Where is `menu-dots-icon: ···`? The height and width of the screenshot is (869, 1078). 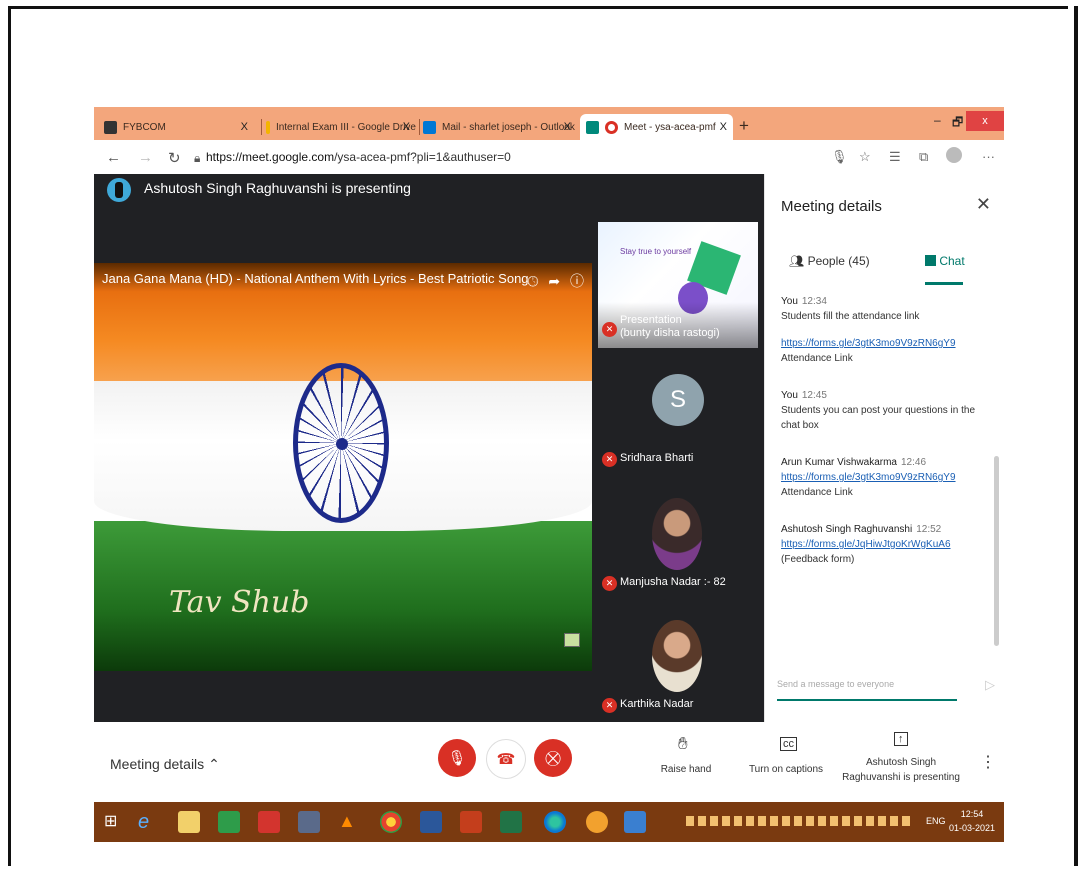 menu-dots-icon: ··· is located at coordinates (988, 156).